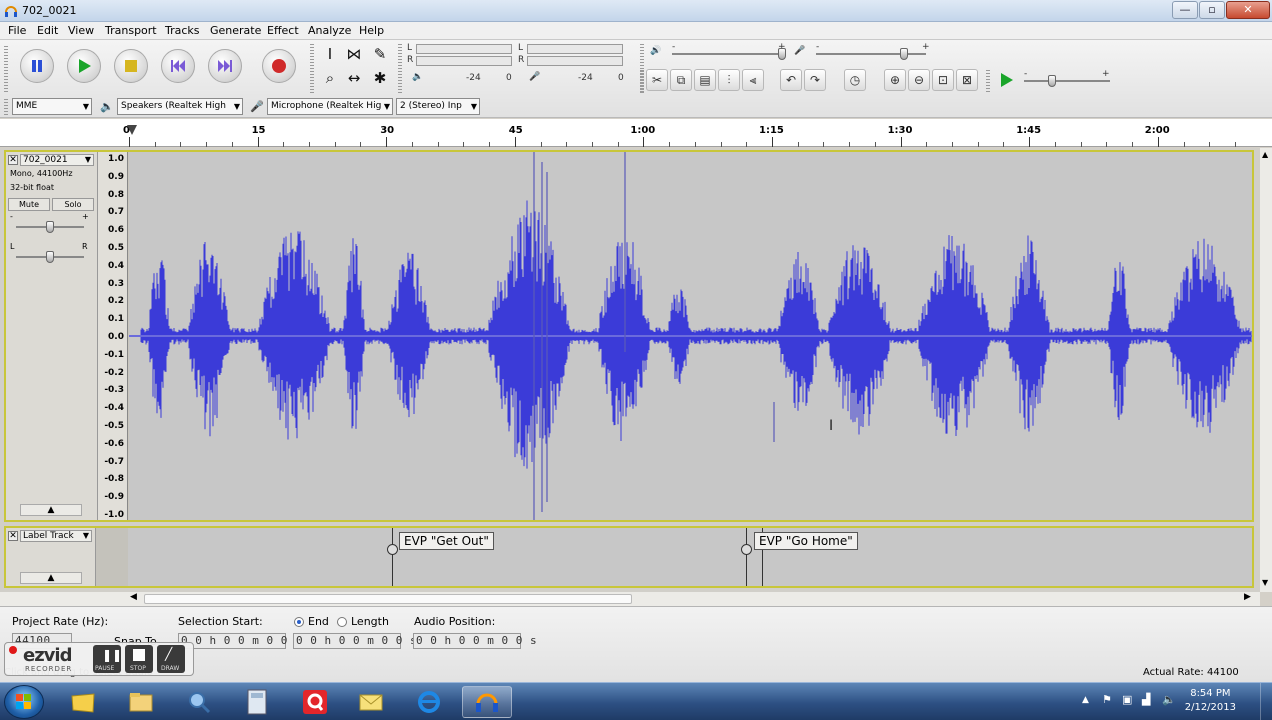 This screenshot has height=720, width=1272. I want to click on sync-lock-button: ◷, so click(855, 80).